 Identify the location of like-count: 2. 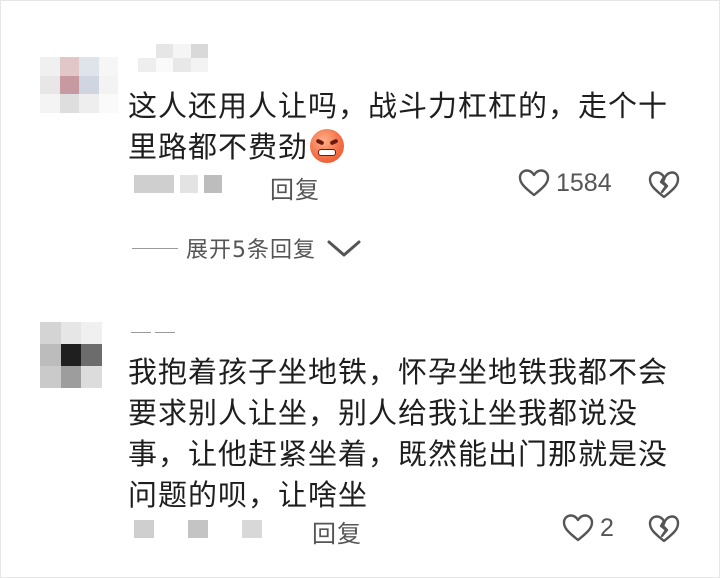
(607, 527).